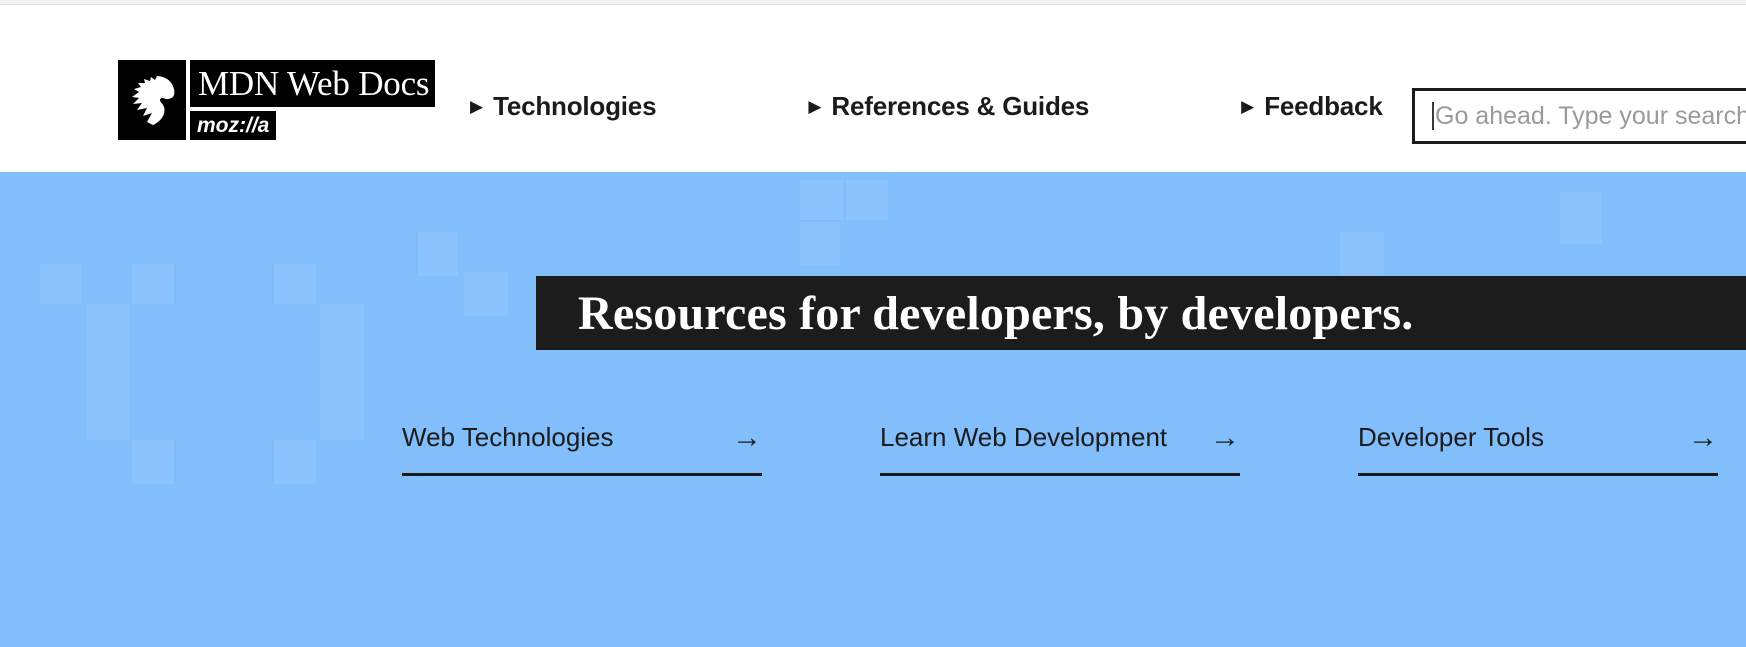 The width and height of the screenshot is (1746, 647). I want to click on page-title: Resources for developers, by developers., so click(996, 313).